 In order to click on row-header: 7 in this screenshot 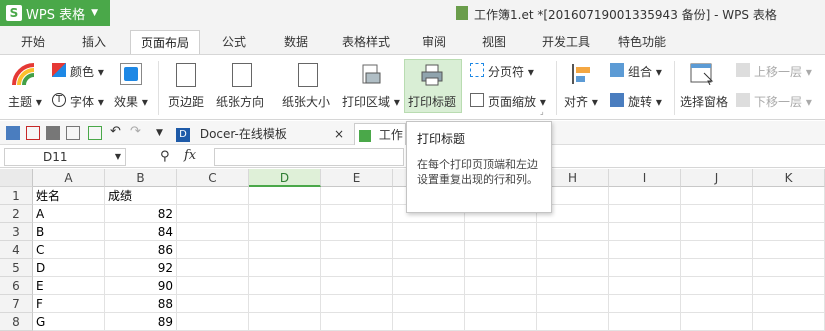, I will do `click(16, 304)`.